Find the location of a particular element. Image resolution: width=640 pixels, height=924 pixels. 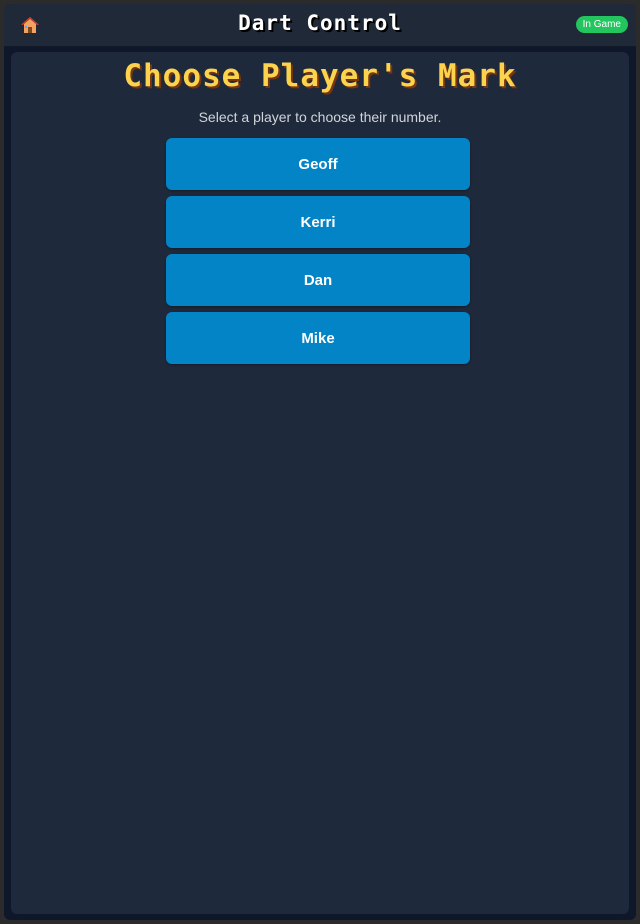

status-badge: In Game is located at coordinates (601, 24).